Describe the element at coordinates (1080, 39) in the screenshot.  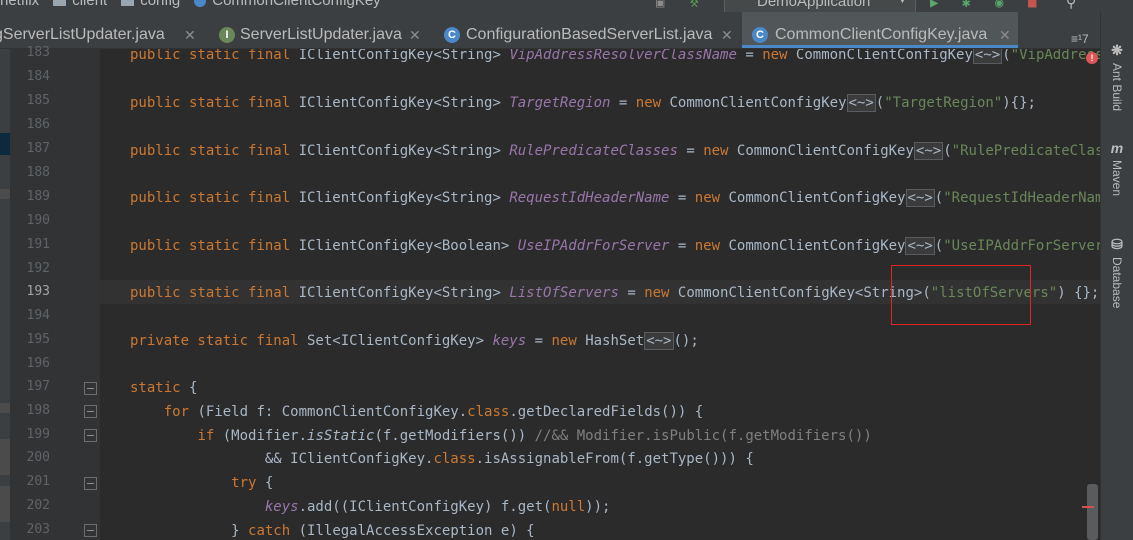
I see `tab-overflow-button: ≡¹7` at that location.